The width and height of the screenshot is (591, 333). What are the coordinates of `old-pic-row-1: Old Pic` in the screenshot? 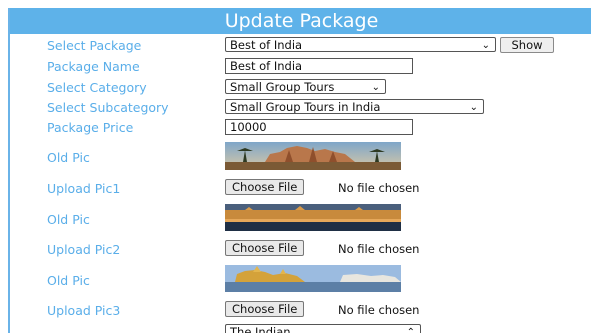 It's located at (300, 157).